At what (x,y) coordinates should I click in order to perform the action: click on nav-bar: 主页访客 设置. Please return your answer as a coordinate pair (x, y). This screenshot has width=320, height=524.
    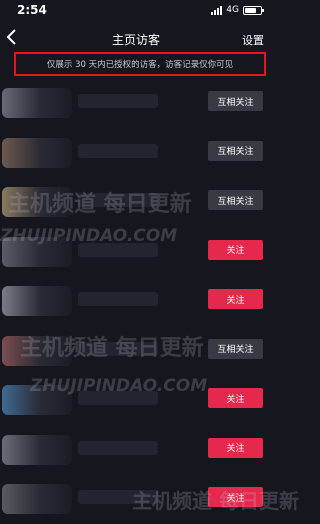
    Looking at the image, I should click on (136, 39).